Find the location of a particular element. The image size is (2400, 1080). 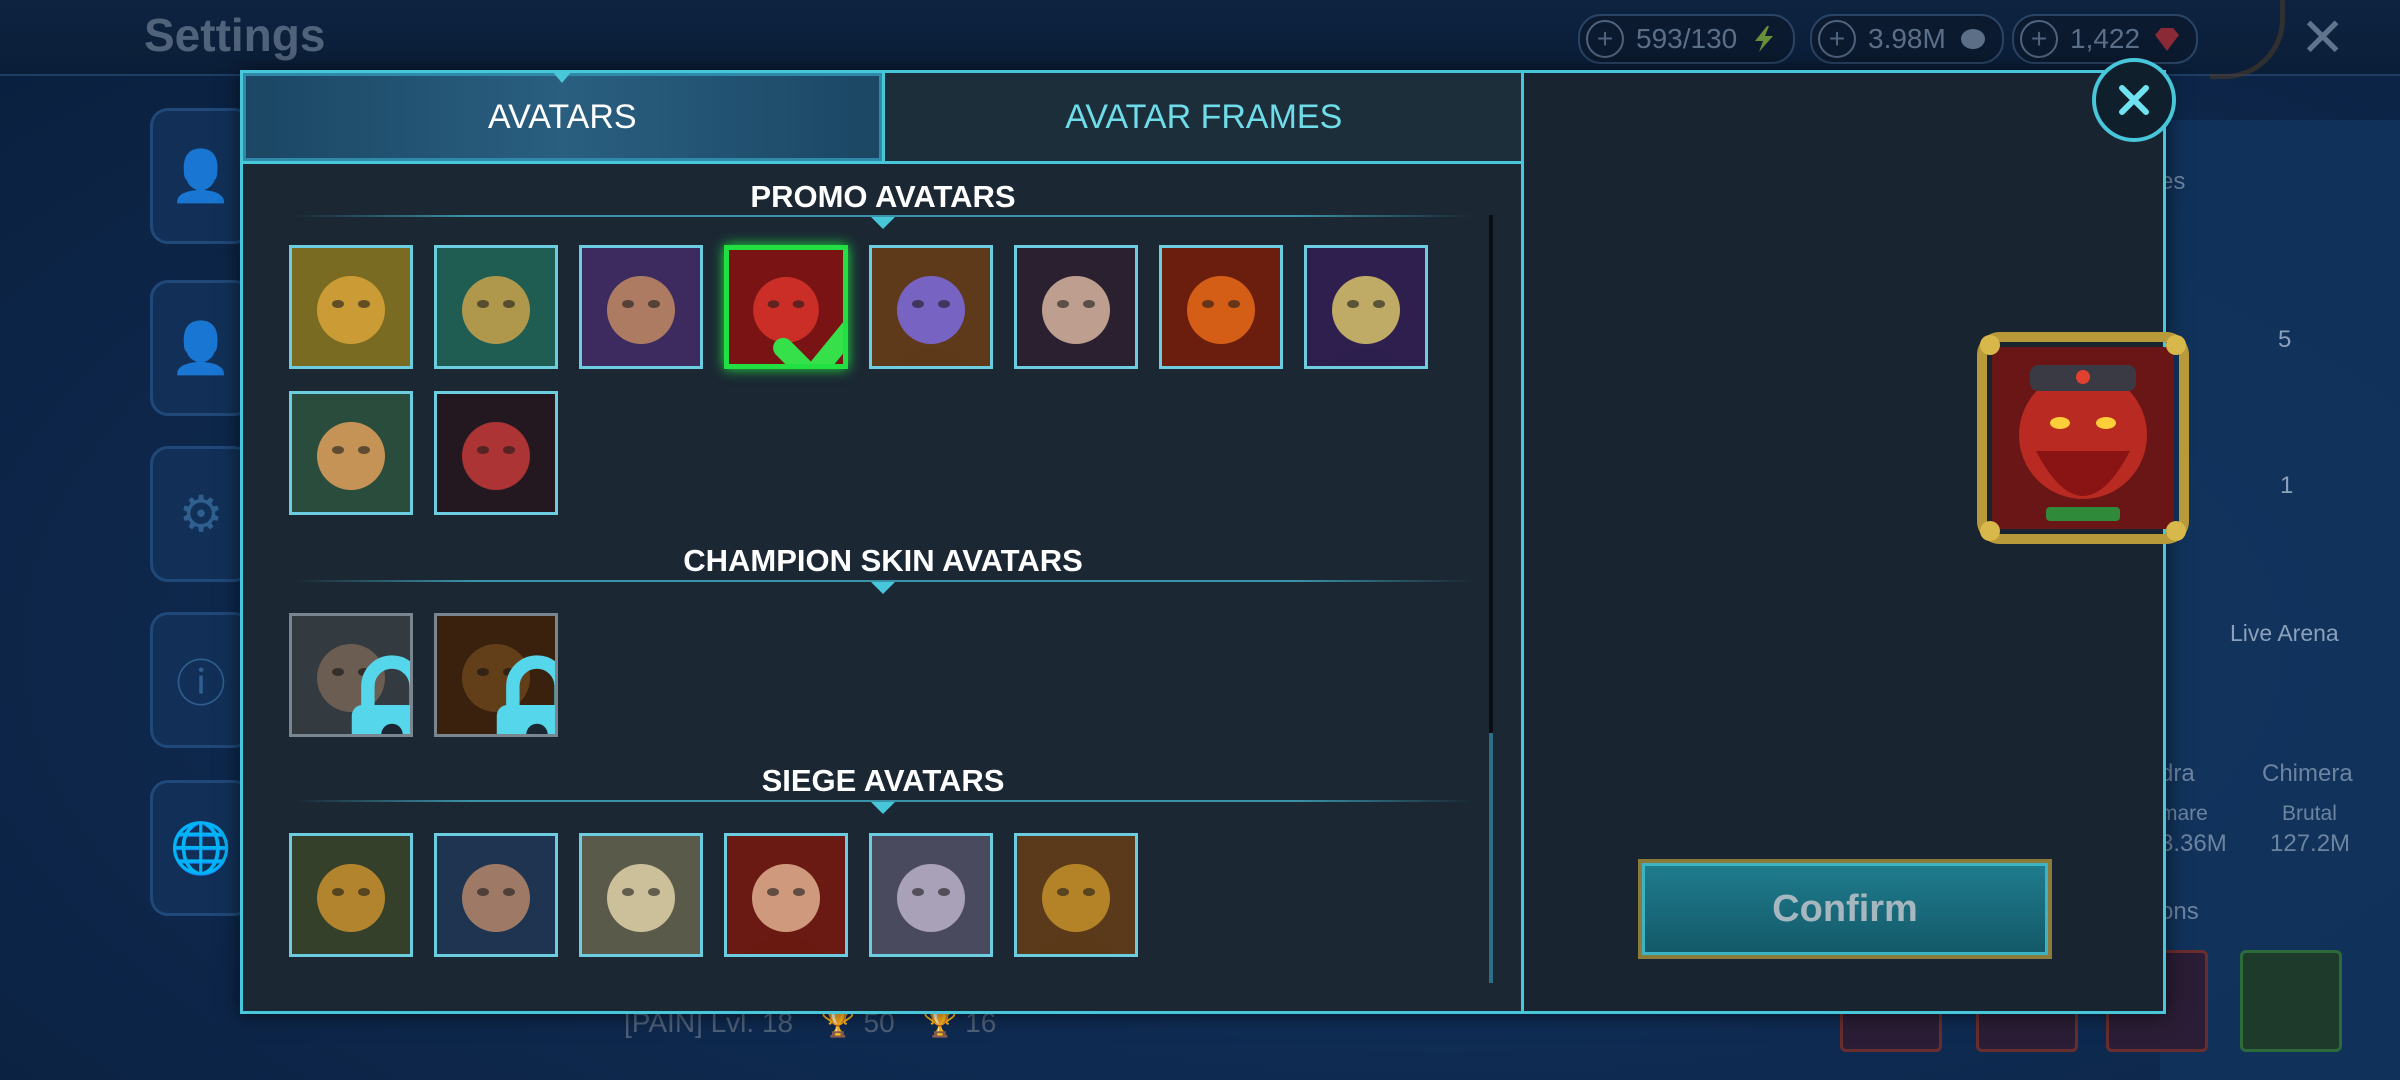

chimera-label: Chimera is located at coordinates (2307, 773).